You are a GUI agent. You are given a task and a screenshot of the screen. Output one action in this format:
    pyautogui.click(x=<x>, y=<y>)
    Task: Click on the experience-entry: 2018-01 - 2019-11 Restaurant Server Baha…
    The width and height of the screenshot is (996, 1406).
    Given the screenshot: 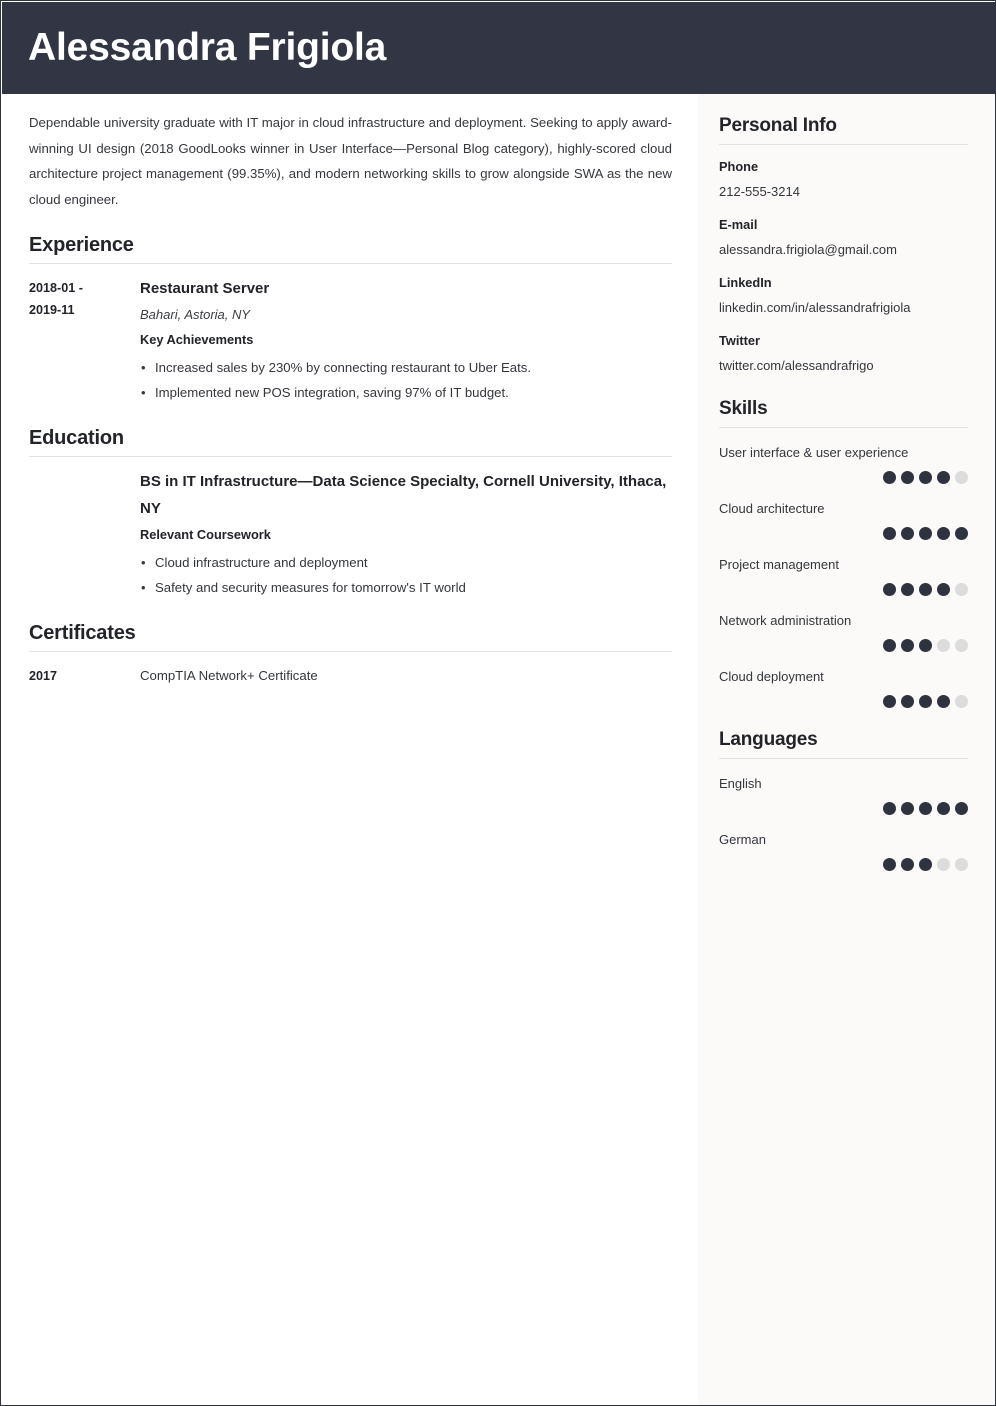 What is the action you would take?
    pyautogui.click(x=350, y=340)
    